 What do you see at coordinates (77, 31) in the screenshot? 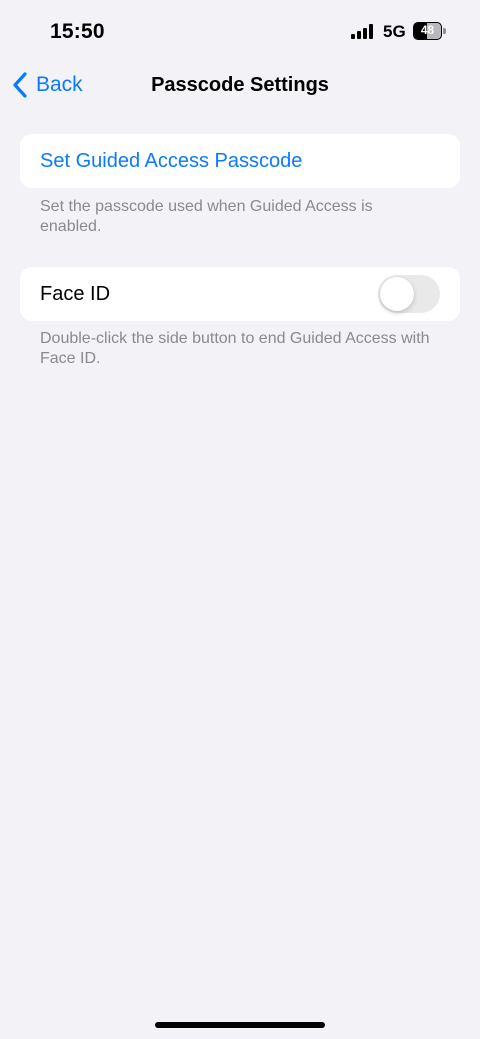
I see `status-time: 15:50` at bounding box center [77, 31].